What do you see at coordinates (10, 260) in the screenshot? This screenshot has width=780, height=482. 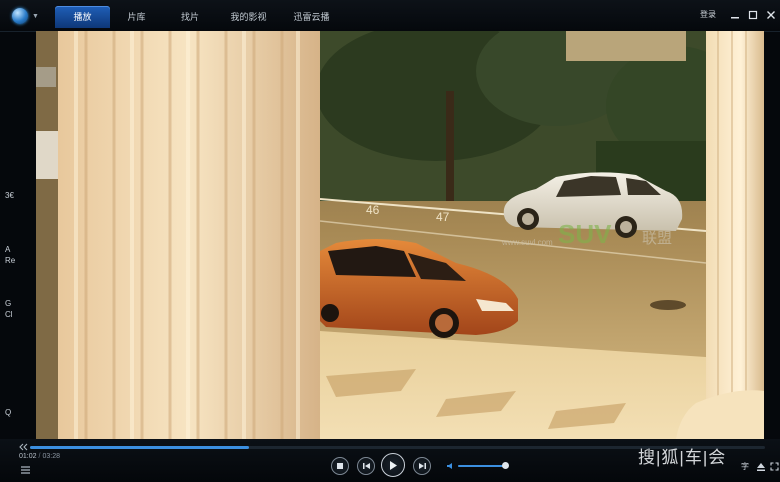 I see `playlist-fragment: Re` at bounding box center [10, 260].